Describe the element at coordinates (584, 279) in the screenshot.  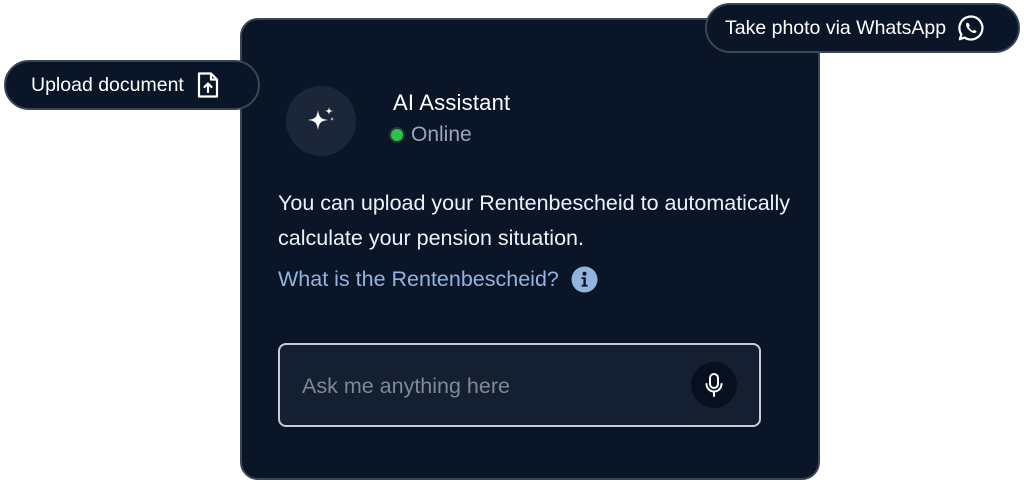
I see `info-icon` at that location.